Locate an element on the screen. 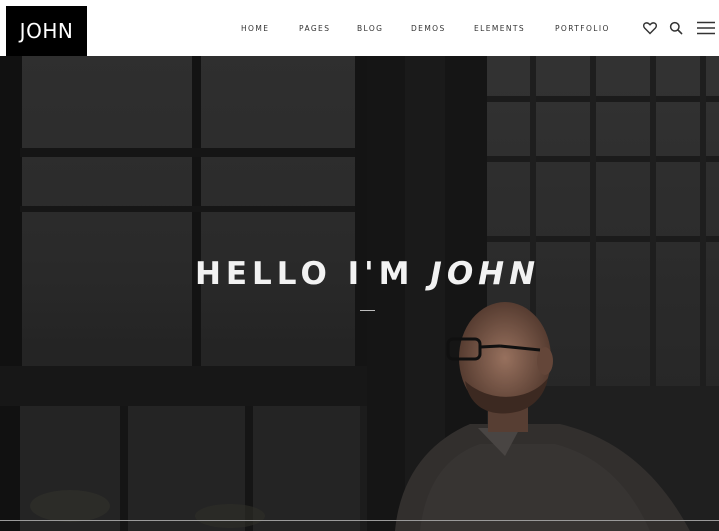 This screenshot has width=719, height=531. nav-item-home: HOME is located at coordinates (255, 28).